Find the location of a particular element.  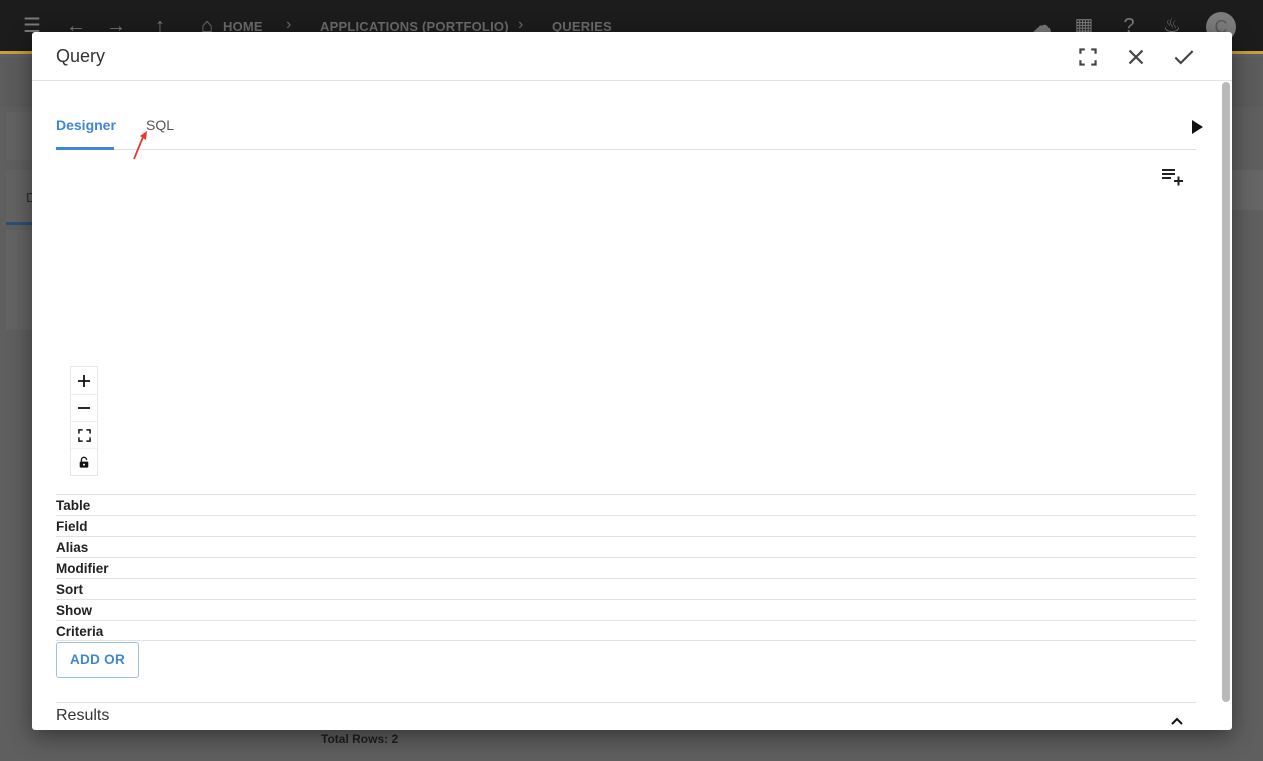

zoom-out-button is located at coordinates (84, 407).